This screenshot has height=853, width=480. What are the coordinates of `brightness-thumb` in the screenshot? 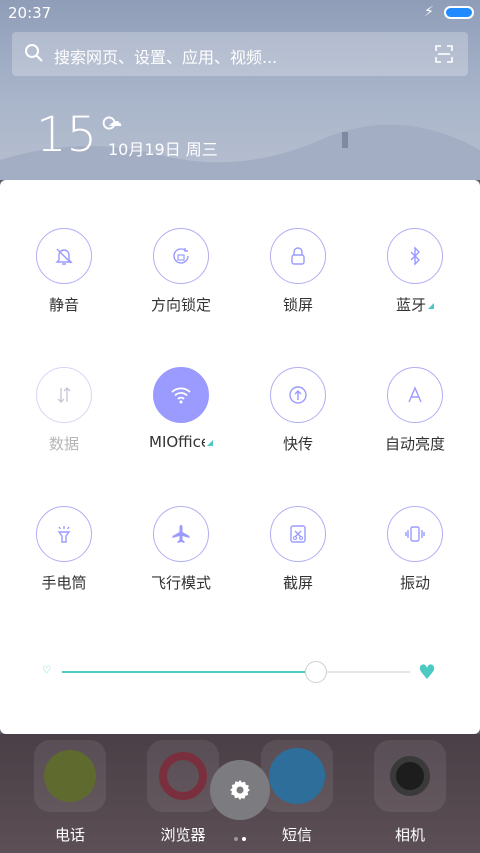 It's located at (316, 672).